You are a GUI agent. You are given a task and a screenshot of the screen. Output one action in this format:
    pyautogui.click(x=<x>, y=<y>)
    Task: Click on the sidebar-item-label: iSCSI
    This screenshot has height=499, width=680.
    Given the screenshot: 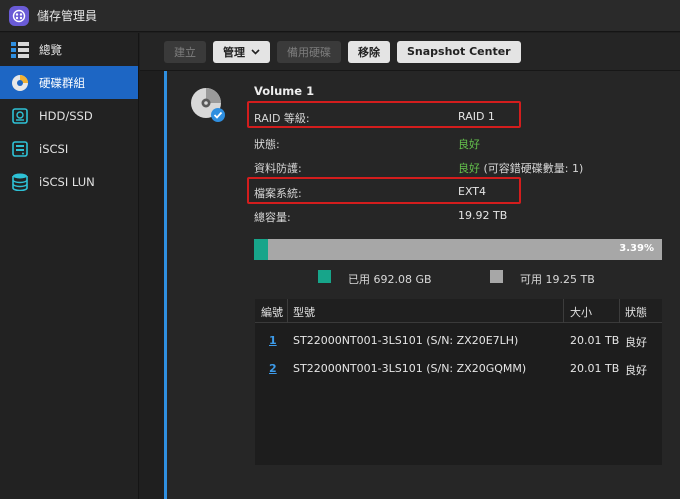 What is the action you would take?
    pyautogui.click(x=54, y=148)
    